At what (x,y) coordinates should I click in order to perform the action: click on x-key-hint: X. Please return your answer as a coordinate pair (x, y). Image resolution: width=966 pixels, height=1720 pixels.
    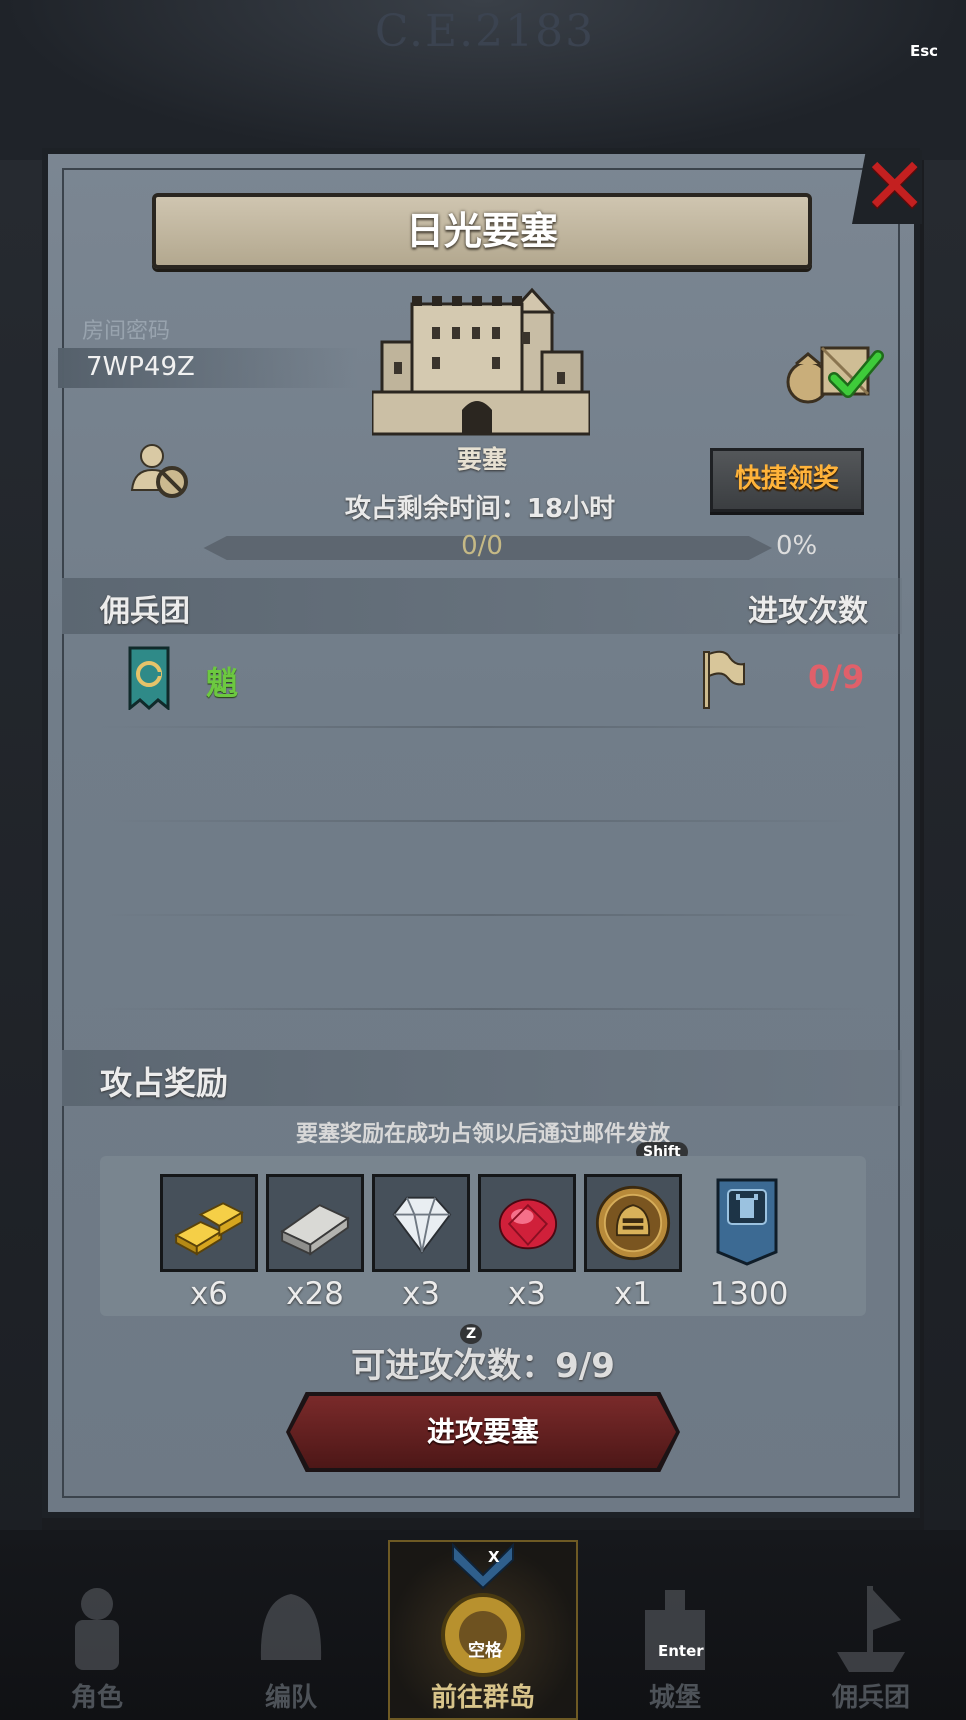
    Looking at the image, I should click on (494, 1557).